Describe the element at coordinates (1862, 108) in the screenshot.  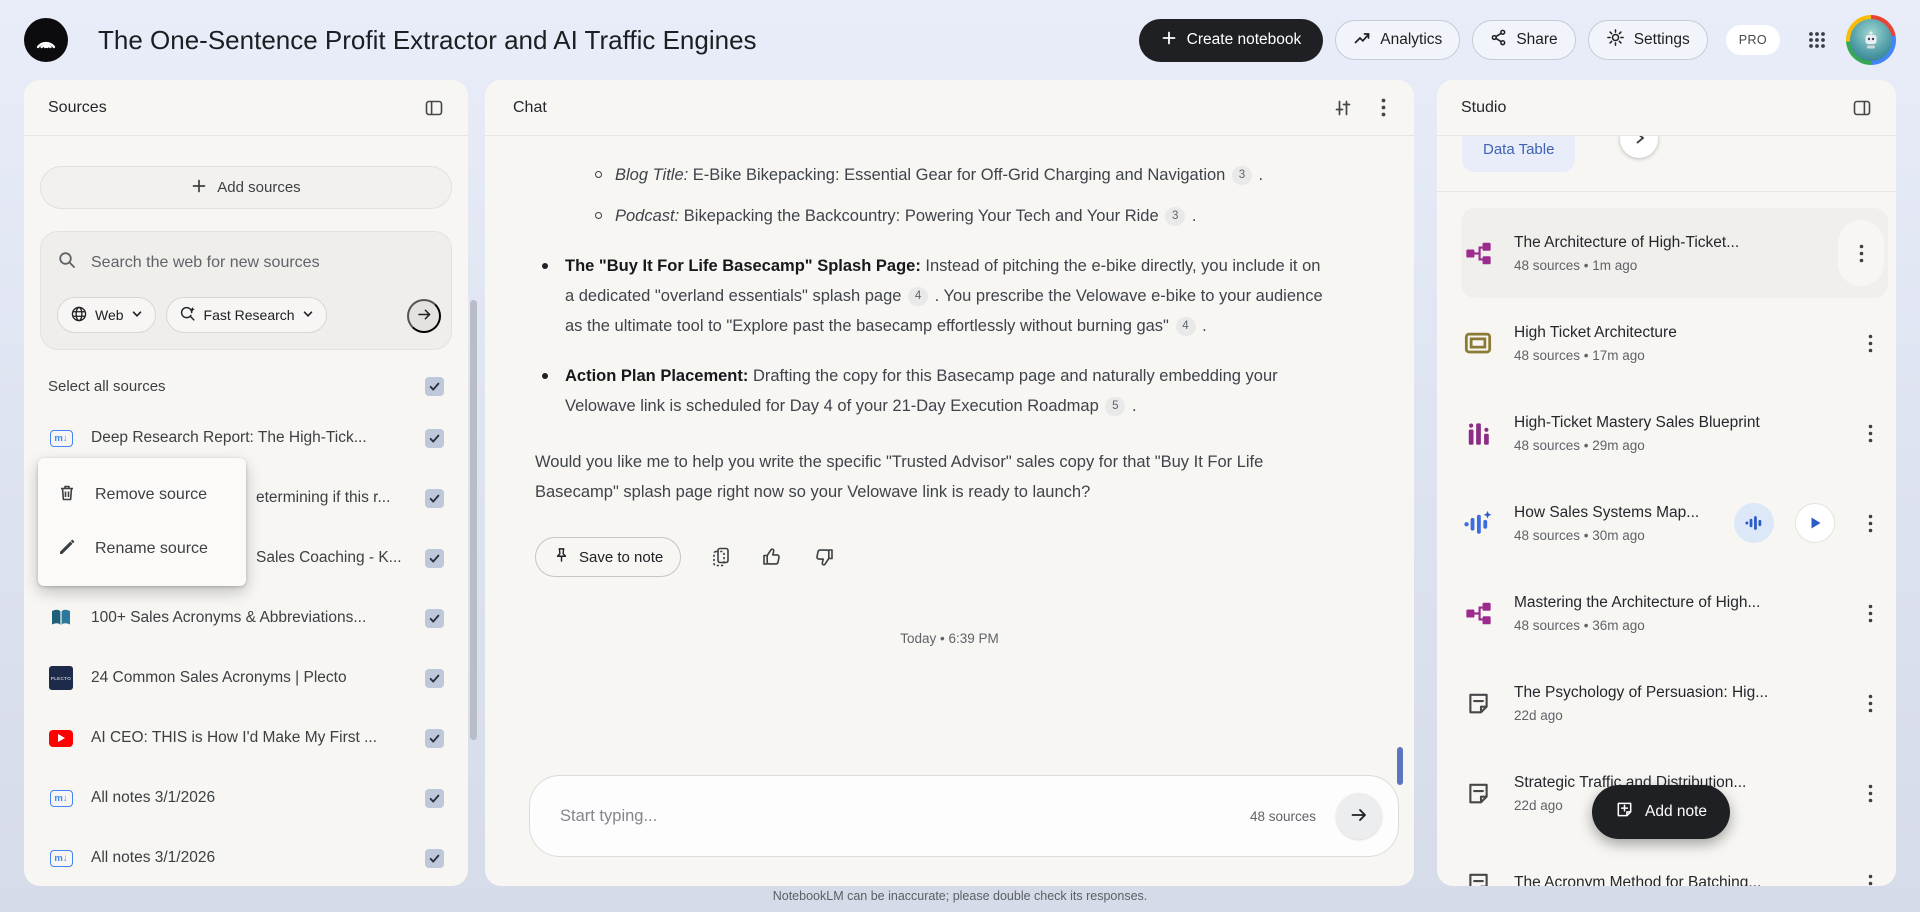
I see `collapse-studio-panel-icon` at that location.